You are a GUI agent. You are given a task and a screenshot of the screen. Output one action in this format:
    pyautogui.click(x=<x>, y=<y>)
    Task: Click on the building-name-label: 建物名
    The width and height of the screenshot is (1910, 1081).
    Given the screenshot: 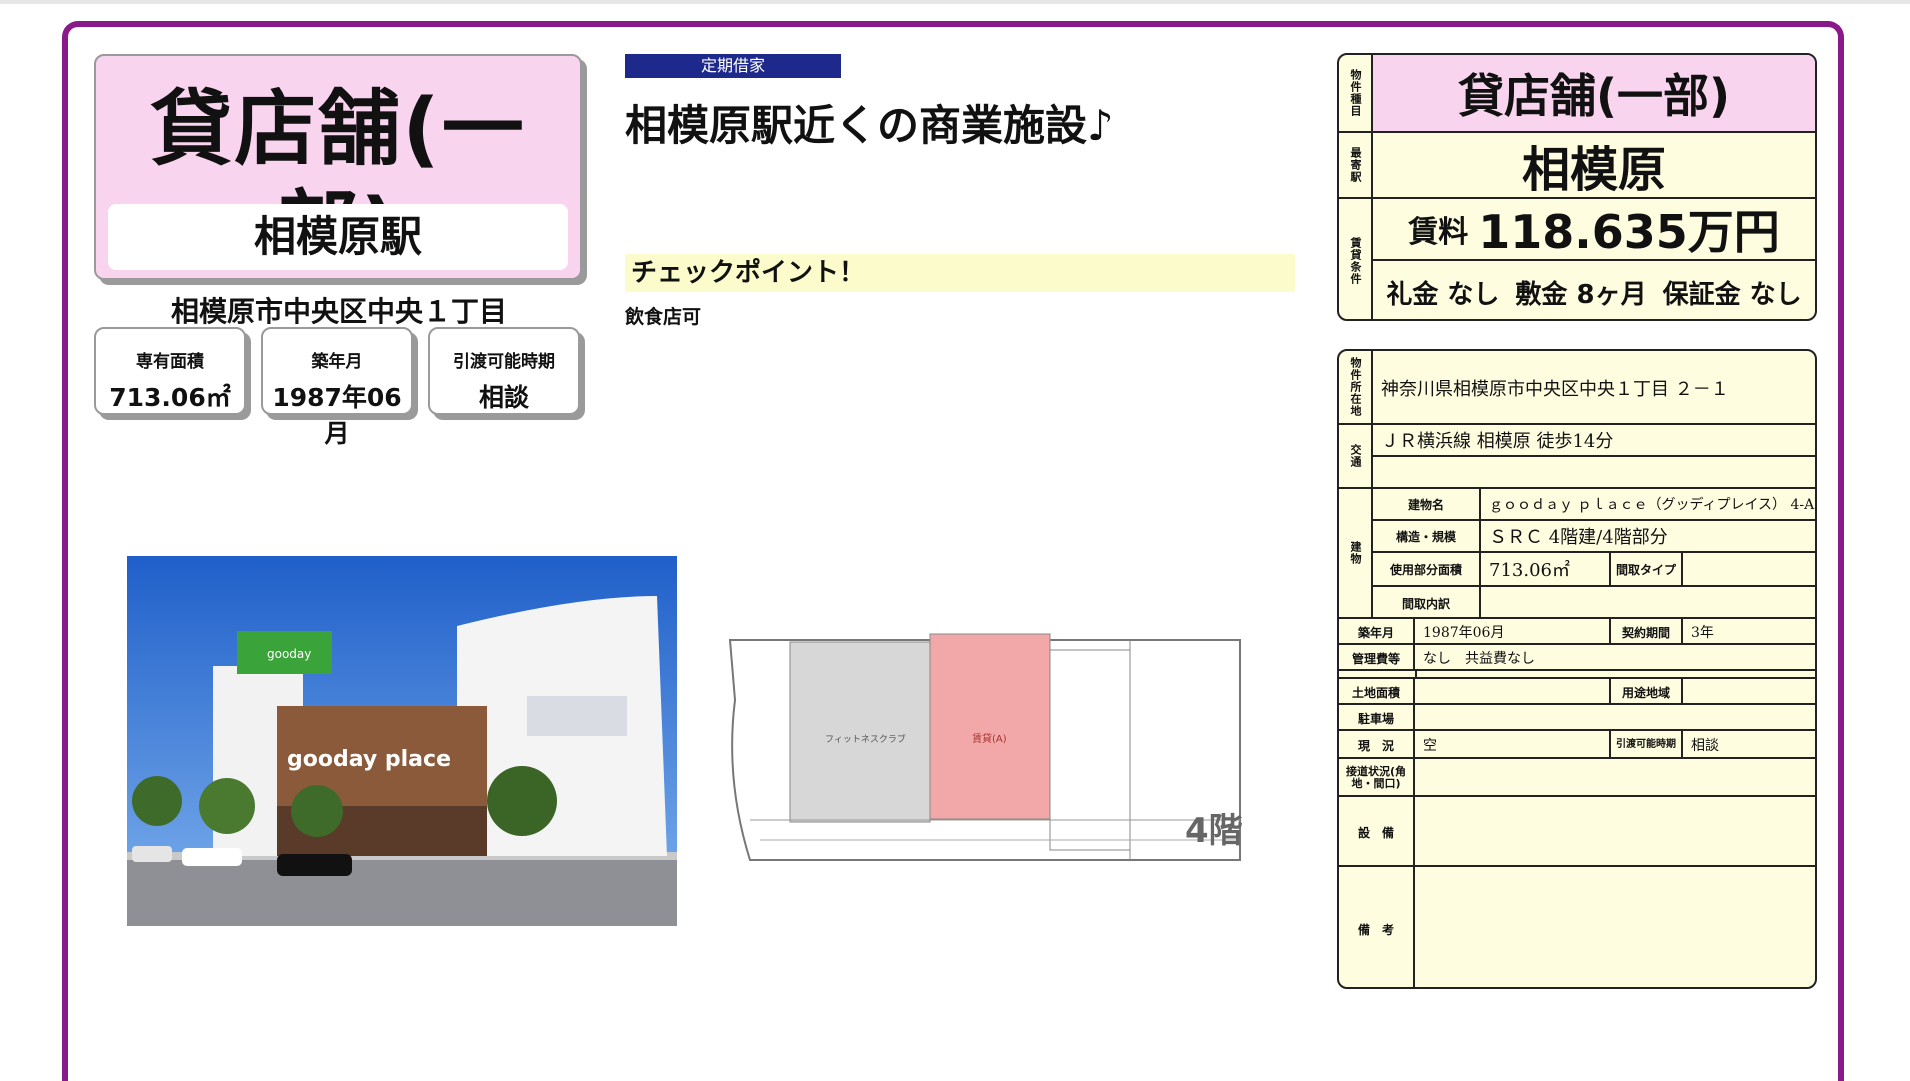 What is the action you would take?
    pyautogui.click(x=1425, y=504)
    